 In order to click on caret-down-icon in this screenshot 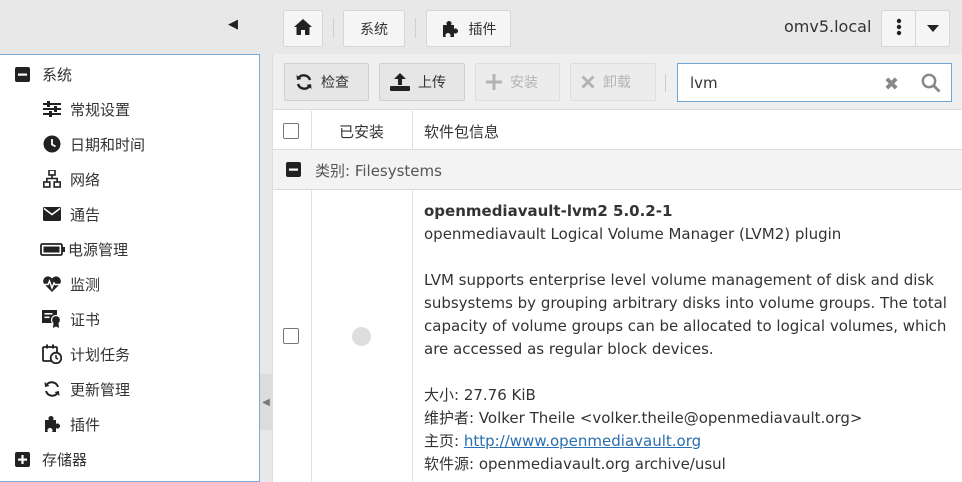, I will do `click(932, 29)`.